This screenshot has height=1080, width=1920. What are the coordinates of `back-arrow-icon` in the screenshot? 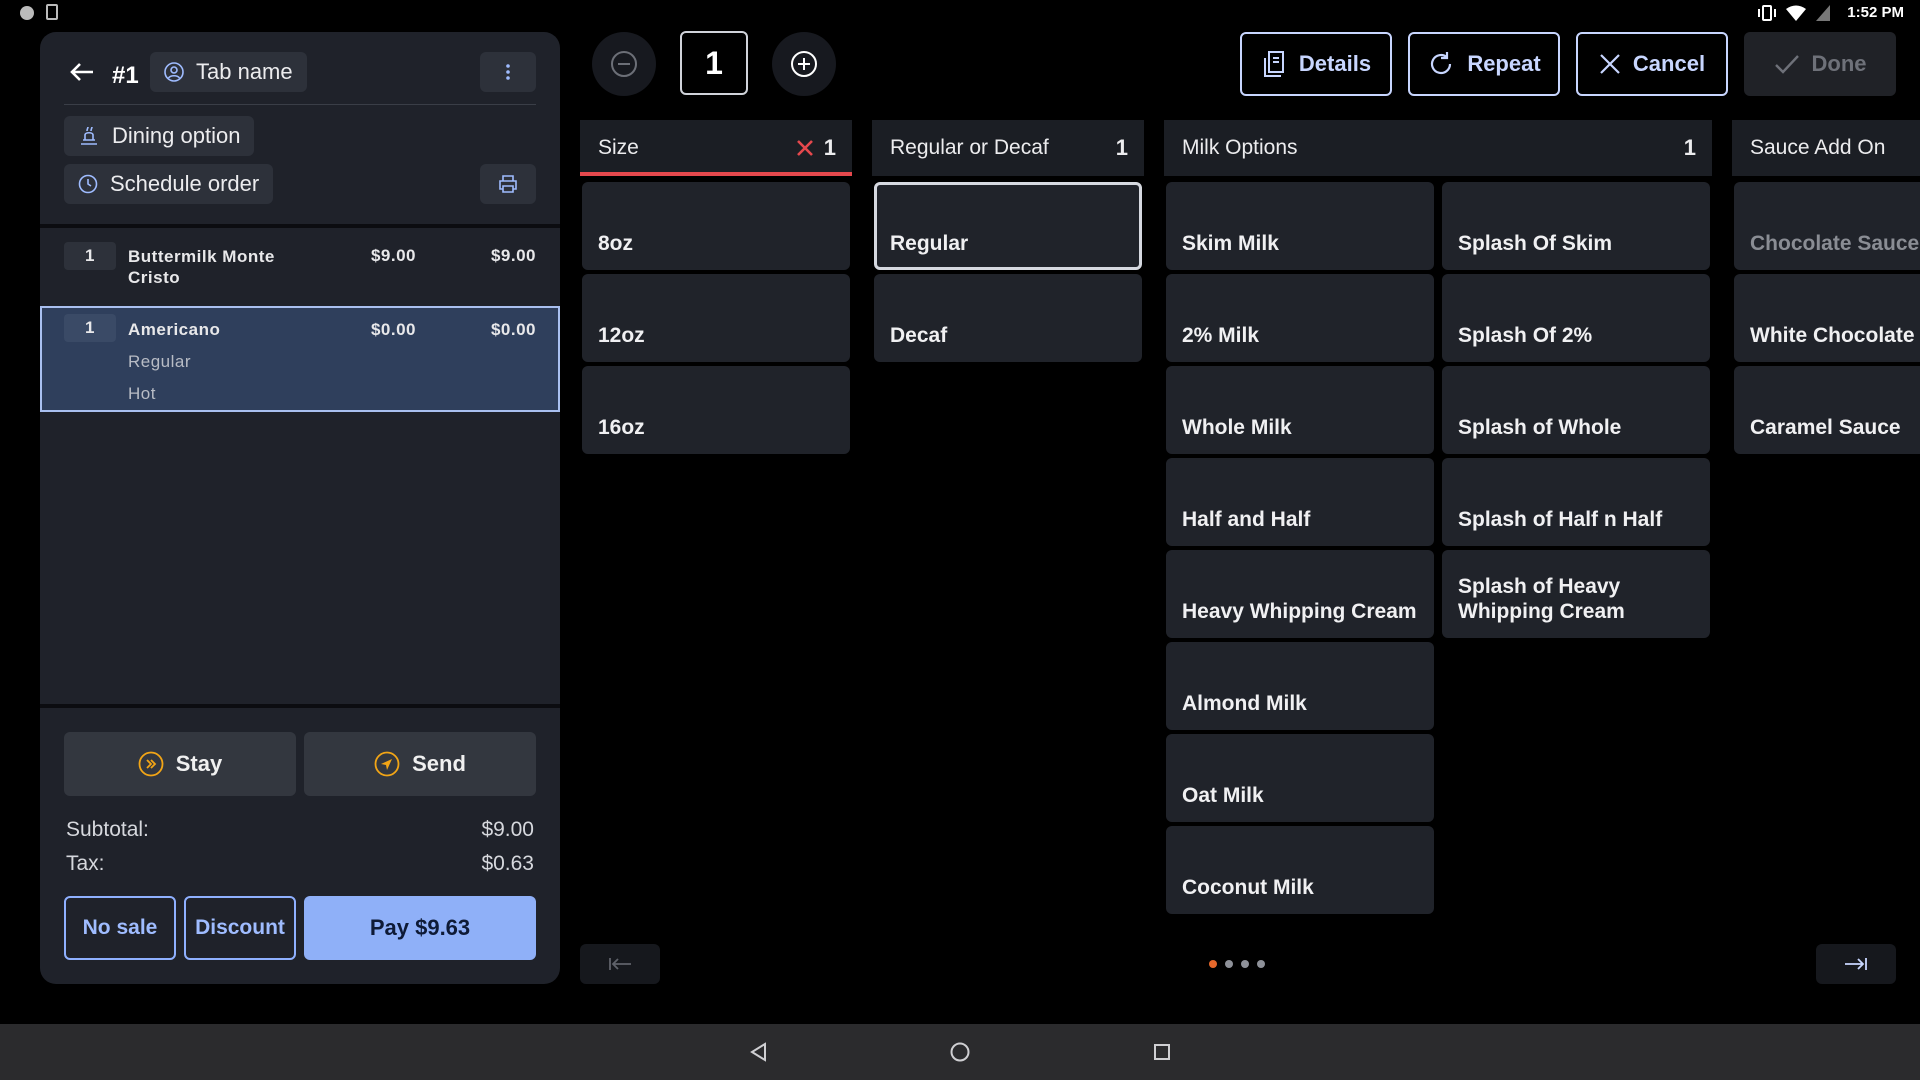 It's located at (81, 72).